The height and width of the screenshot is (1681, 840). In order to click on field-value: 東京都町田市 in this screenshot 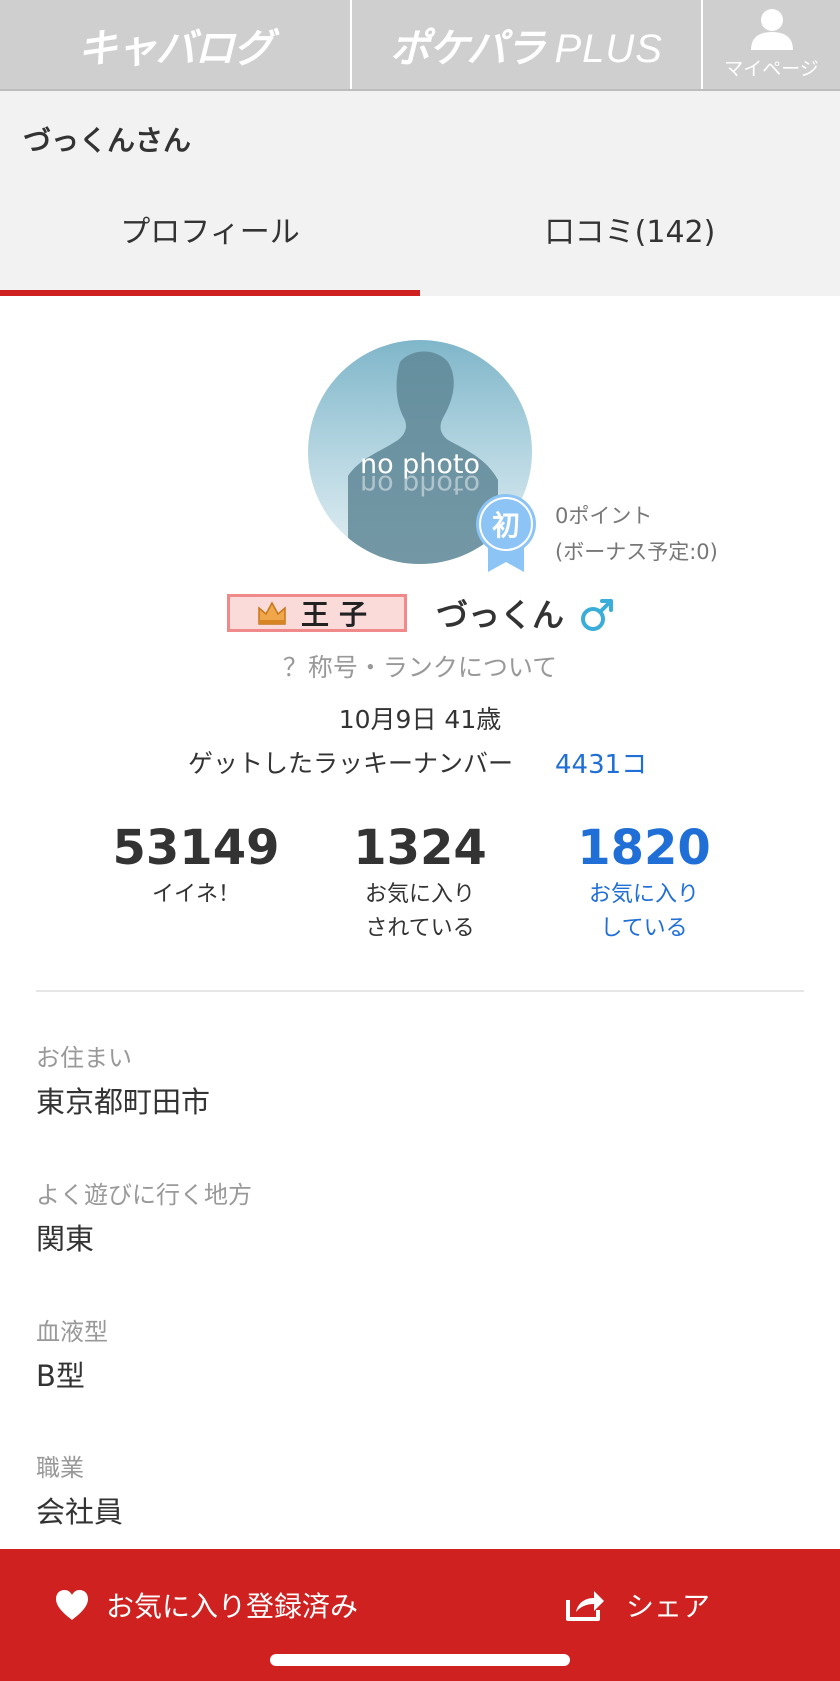, I will do `click(123, 1102)`.